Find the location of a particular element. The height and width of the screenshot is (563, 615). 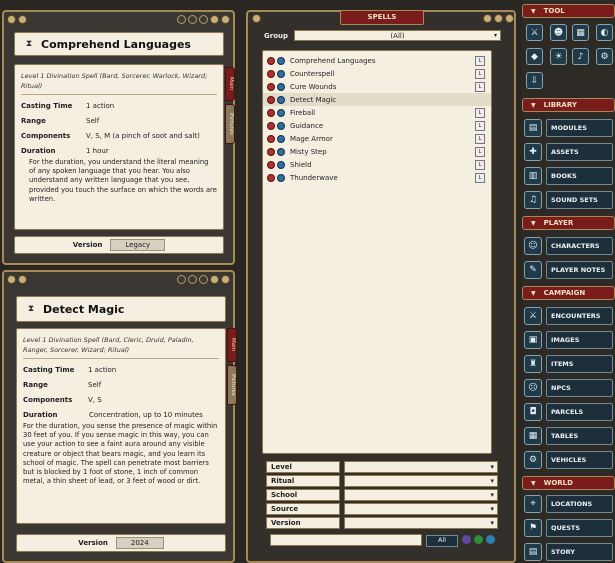

section-library: ▼ LIBRARY is located at coordinates (568, 105).